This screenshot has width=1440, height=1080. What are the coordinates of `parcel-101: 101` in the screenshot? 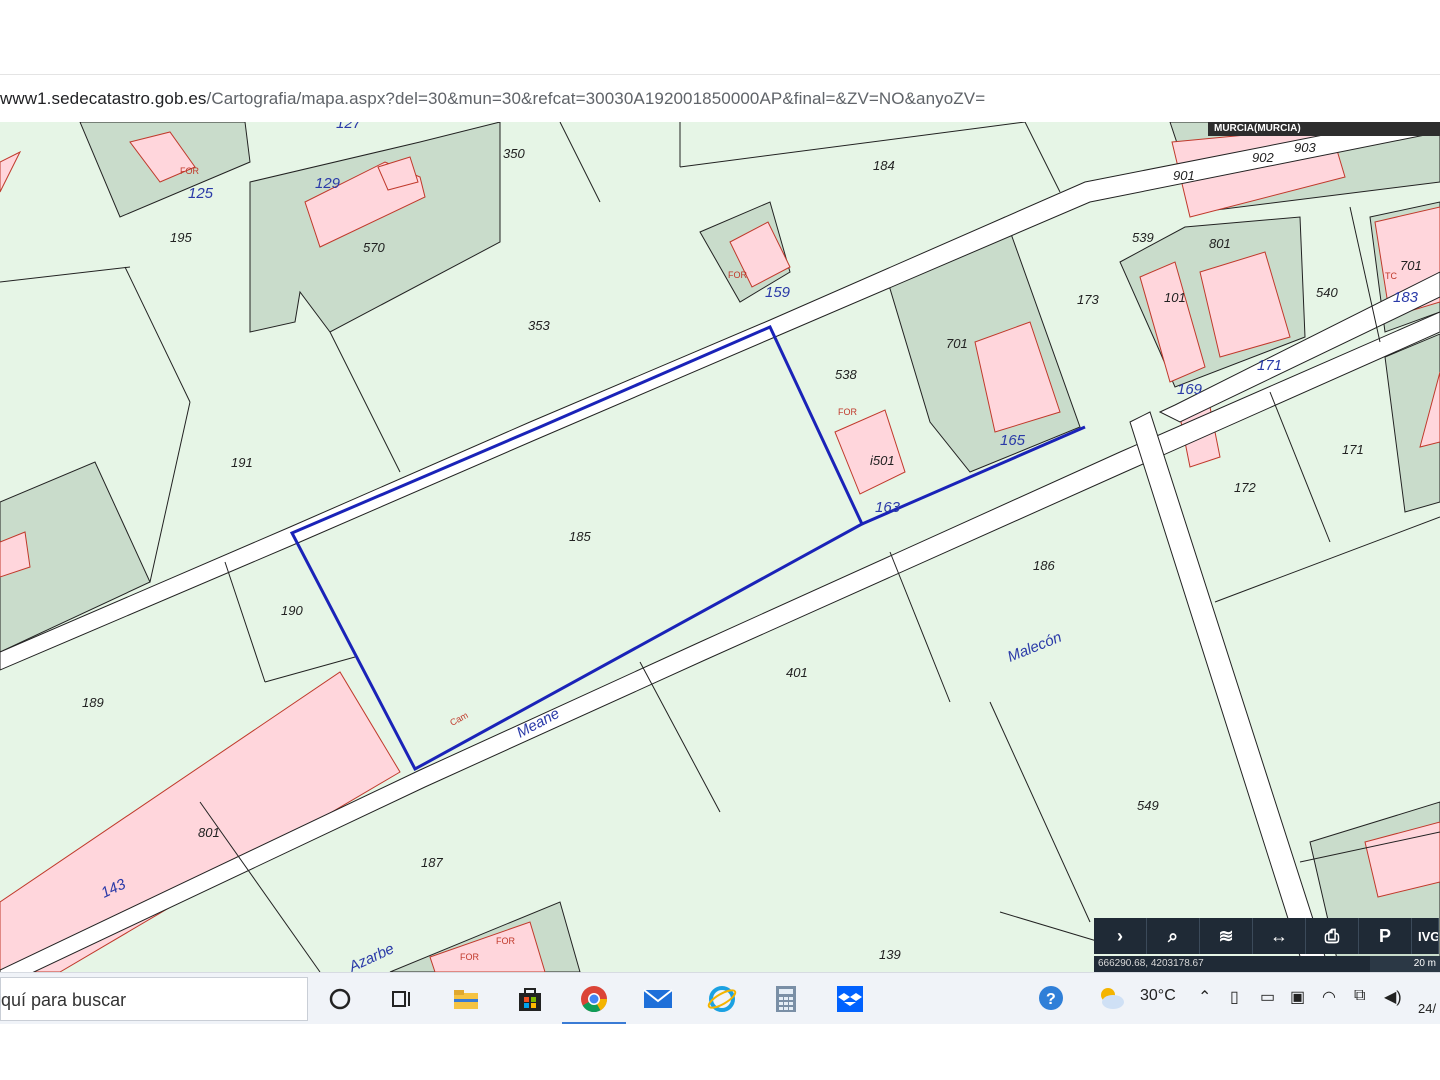 It's located at (1175, 297).